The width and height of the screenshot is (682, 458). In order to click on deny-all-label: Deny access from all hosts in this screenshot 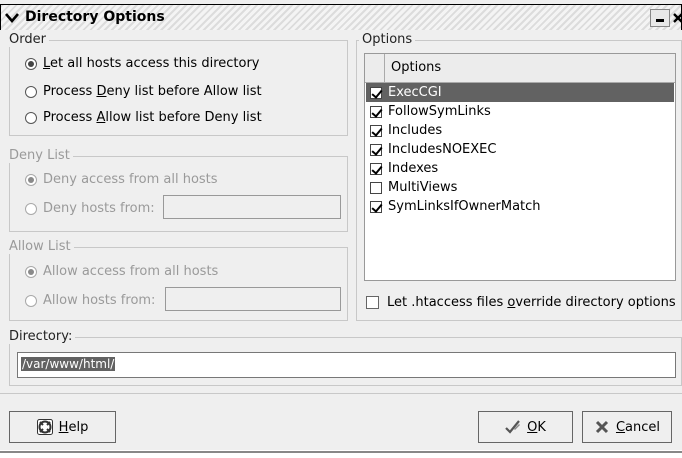, I will do `click(130, 179)`.